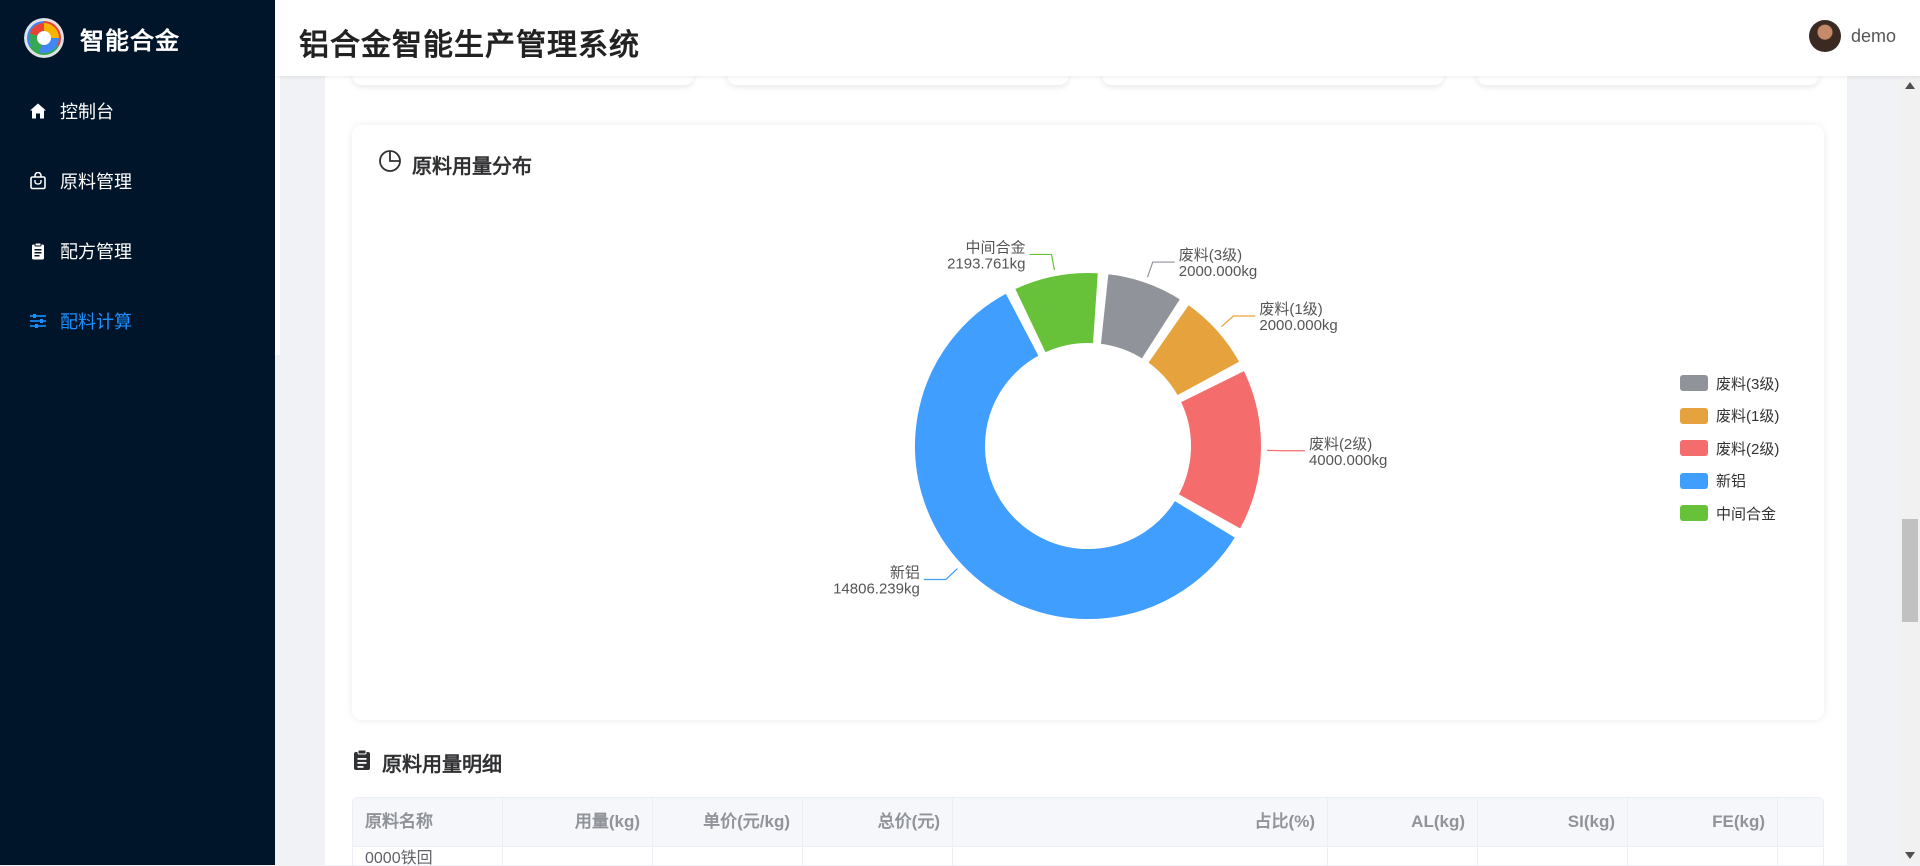  I want to click on column-header: AL(kg), so click(1403, 822).